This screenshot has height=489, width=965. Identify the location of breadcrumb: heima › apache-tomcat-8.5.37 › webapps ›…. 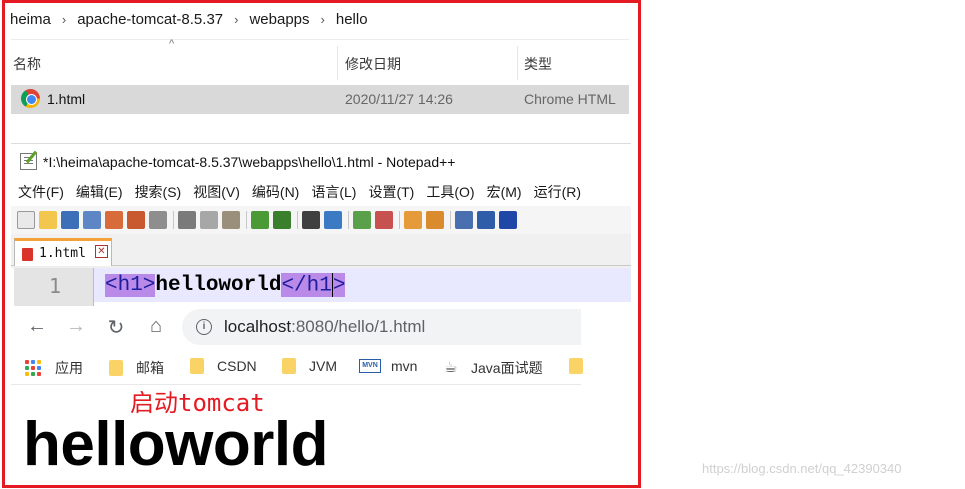
(189, 19).